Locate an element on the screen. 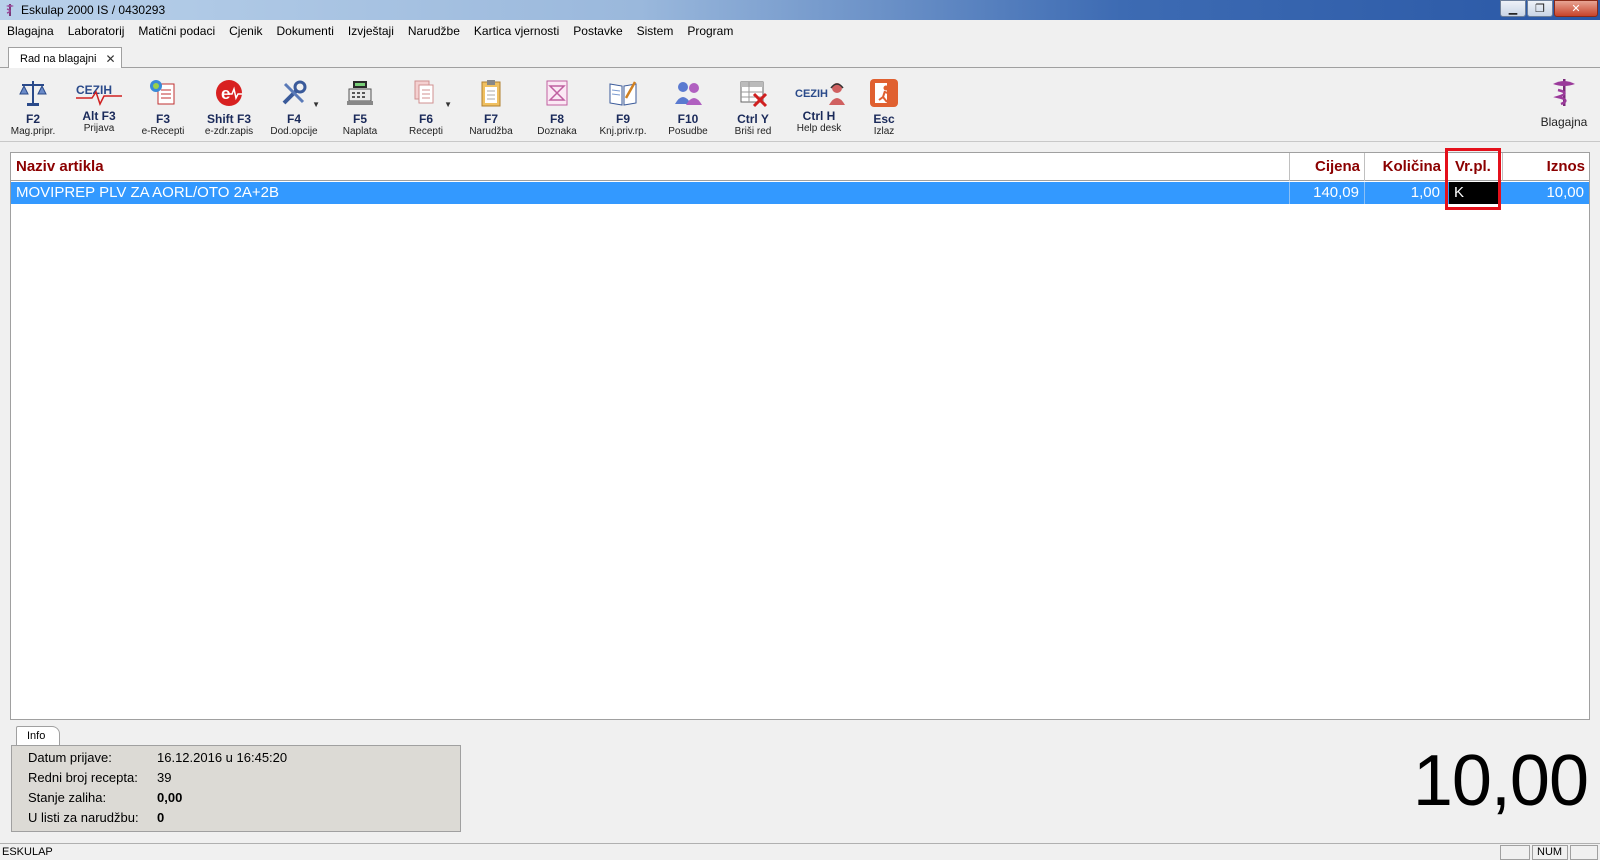 This screenshot has height=860, width=1600. menu-kartica-vjernosti: Kartica vjernosti is located at coordinates (516, 31).